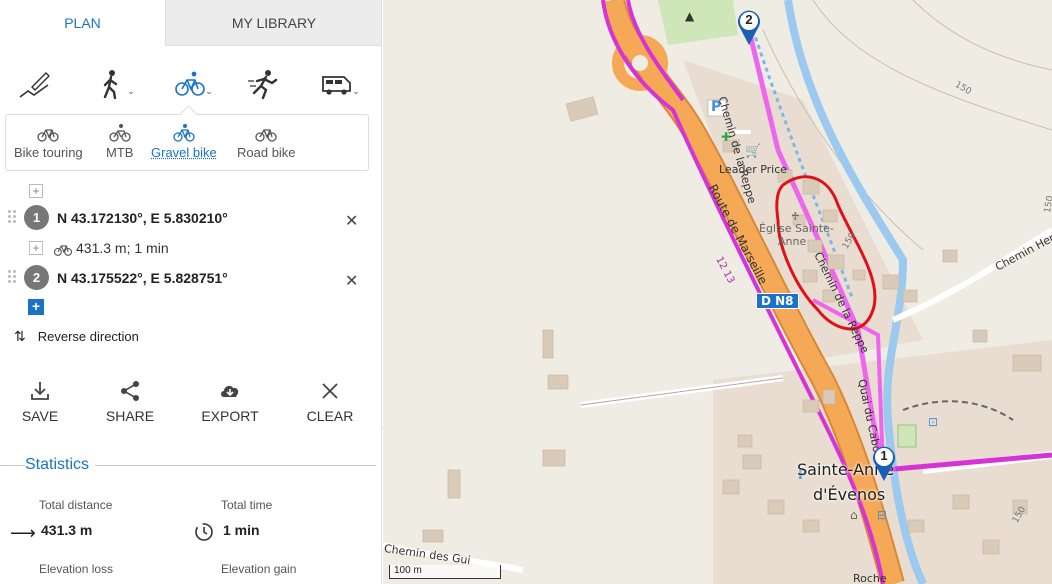 The width and height of the screenshot is (1052, 584). Describe the element at coordinates (122, 248) in the screenshot. I see `segment-summary: 431.3 m; 1 min` at that location.